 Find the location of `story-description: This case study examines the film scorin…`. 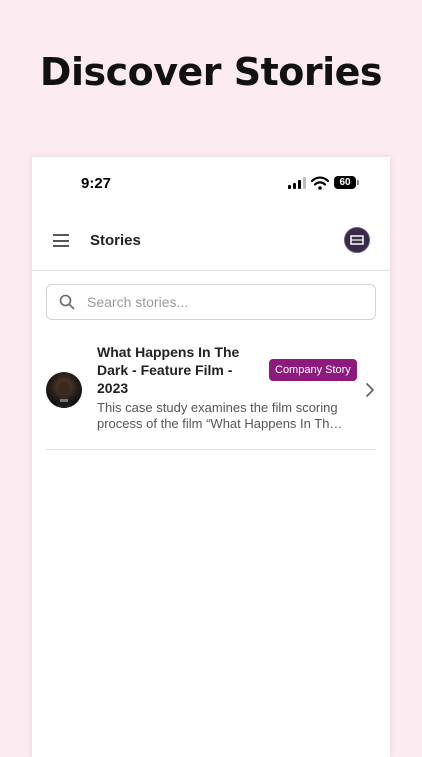

story-description: This case study examines the film scorin… is located at coordinates (227, 416).